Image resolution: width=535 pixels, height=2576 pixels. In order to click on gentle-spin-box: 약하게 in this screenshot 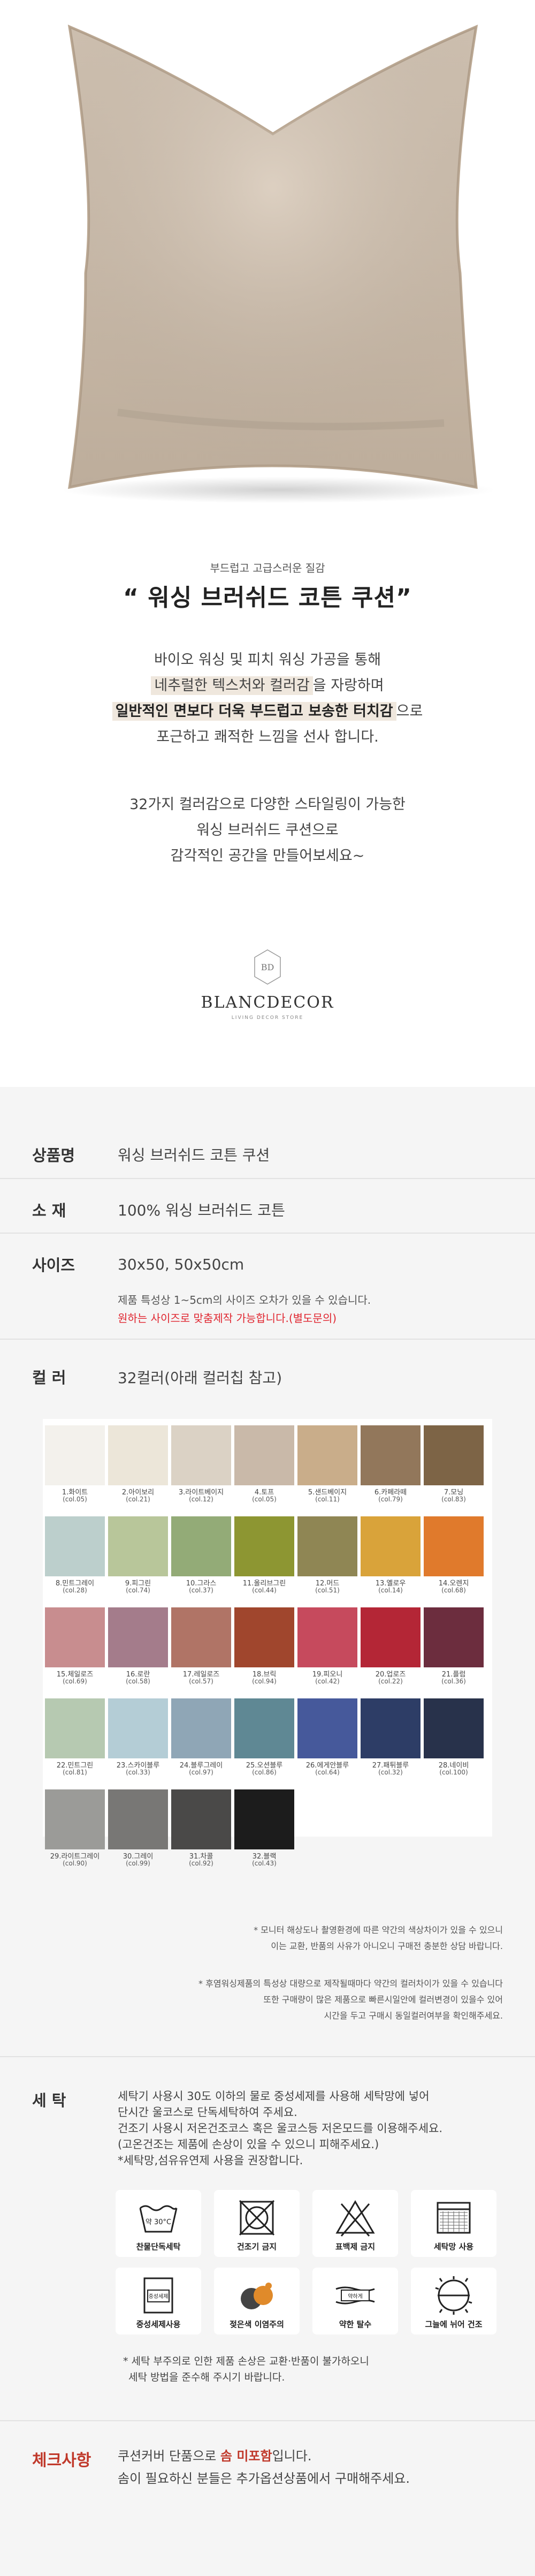, I will do `click(355, 2296)`.